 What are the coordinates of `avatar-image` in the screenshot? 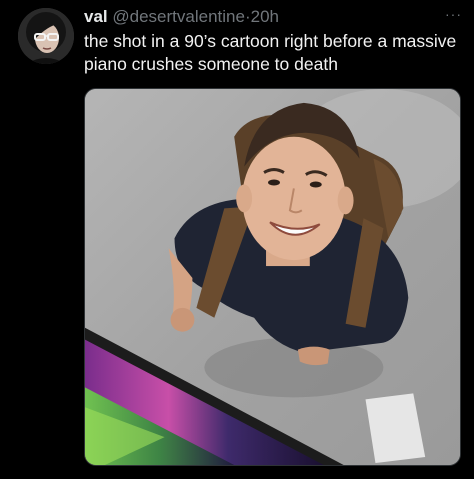 It's located at (46, 36).